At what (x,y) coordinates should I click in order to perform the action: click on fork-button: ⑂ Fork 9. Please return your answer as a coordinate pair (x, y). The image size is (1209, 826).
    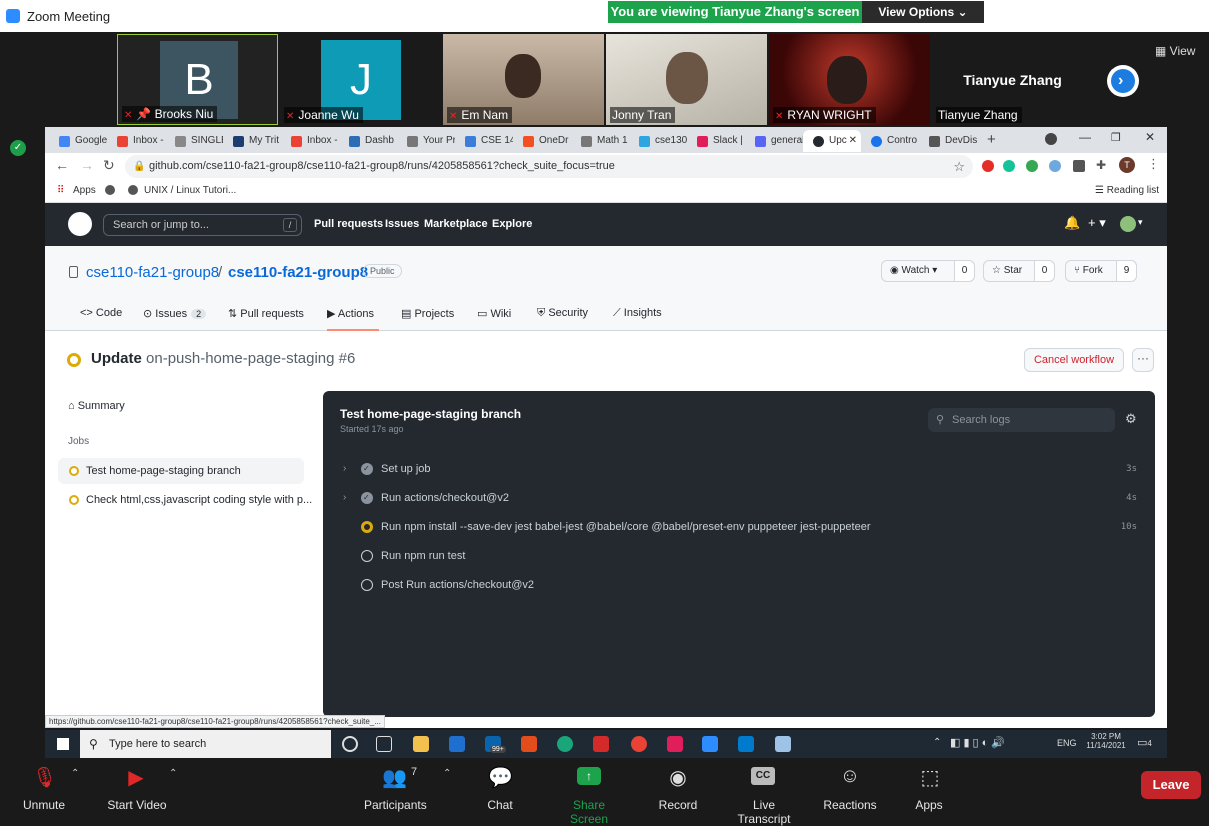
    Looking at the image, I should click on (1101, 271).